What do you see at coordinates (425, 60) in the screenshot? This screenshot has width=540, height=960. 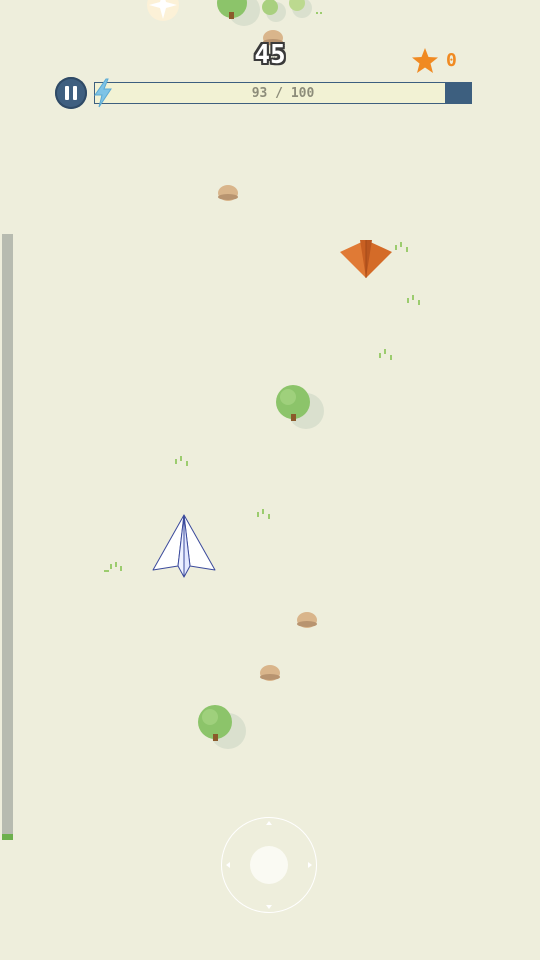 I see `star-icon` at bounding box center [425, 60].